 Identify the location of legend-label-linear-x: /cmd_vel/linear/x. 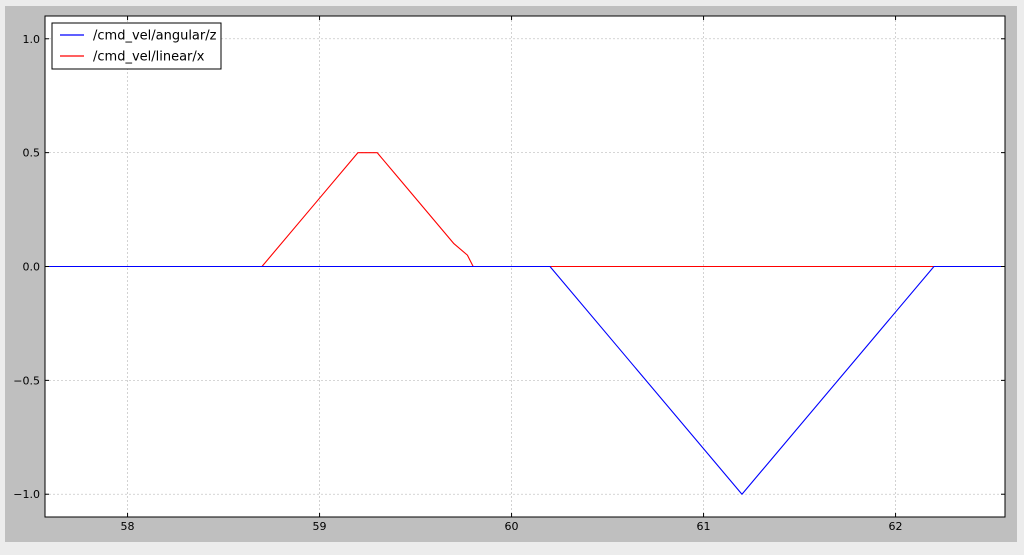
(149, 57).